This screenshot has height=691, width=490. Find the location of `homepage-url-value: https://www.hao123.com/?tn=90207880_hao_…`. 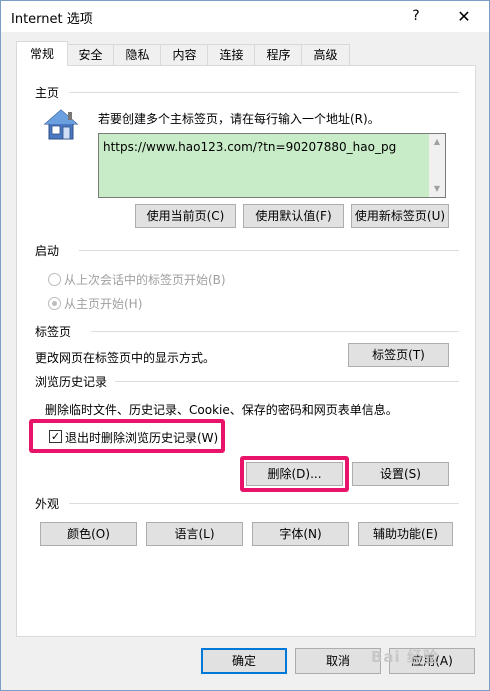

homepage-url-value: https://www.hao123.com/?tn=90207880_hao_… is located at coordinates (250, 147).